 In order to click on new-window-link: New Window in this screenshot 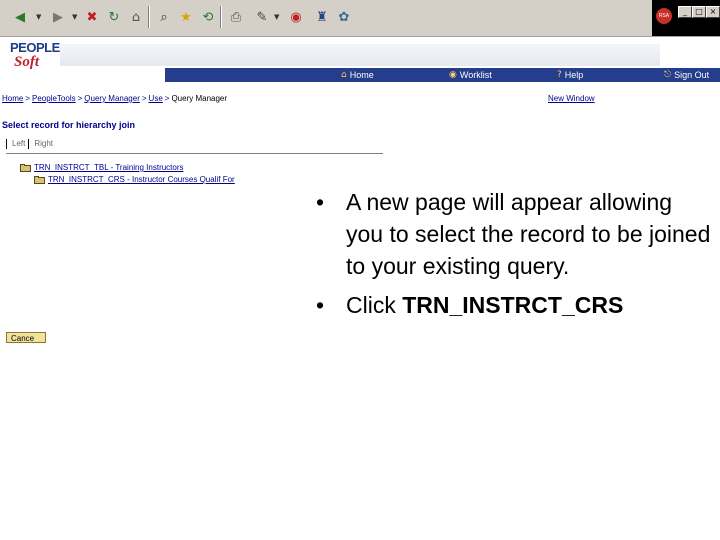, I will do `click(571, 98)`.